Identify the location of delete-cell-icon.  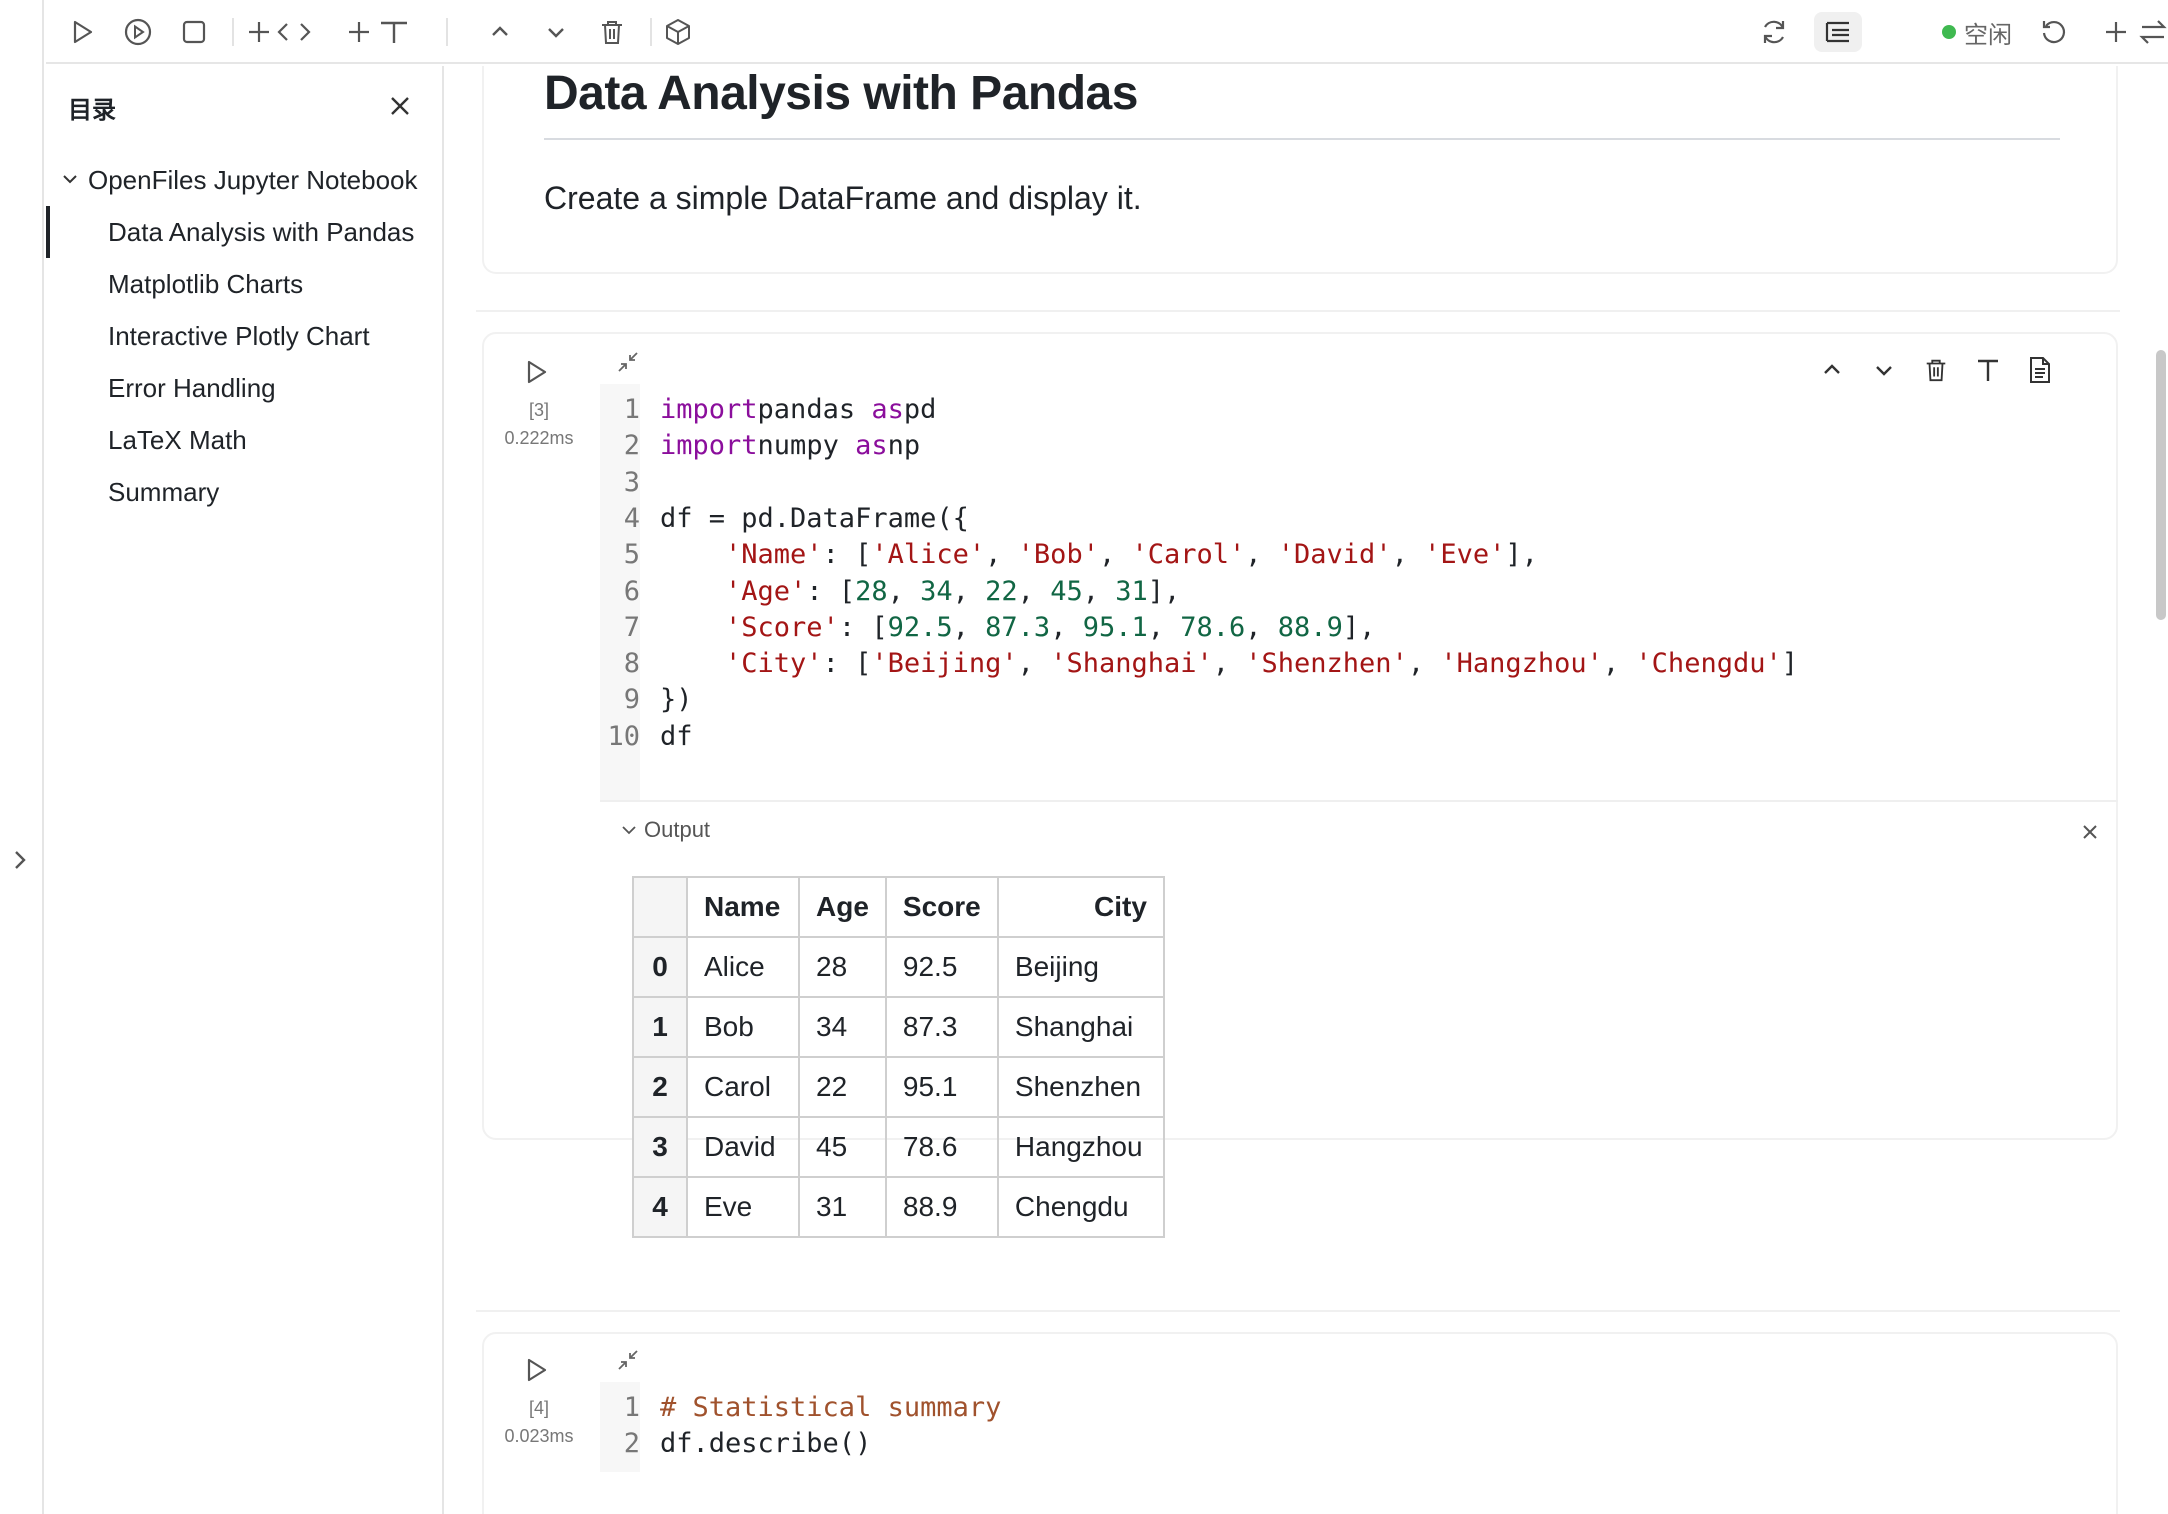
(1936, 370).